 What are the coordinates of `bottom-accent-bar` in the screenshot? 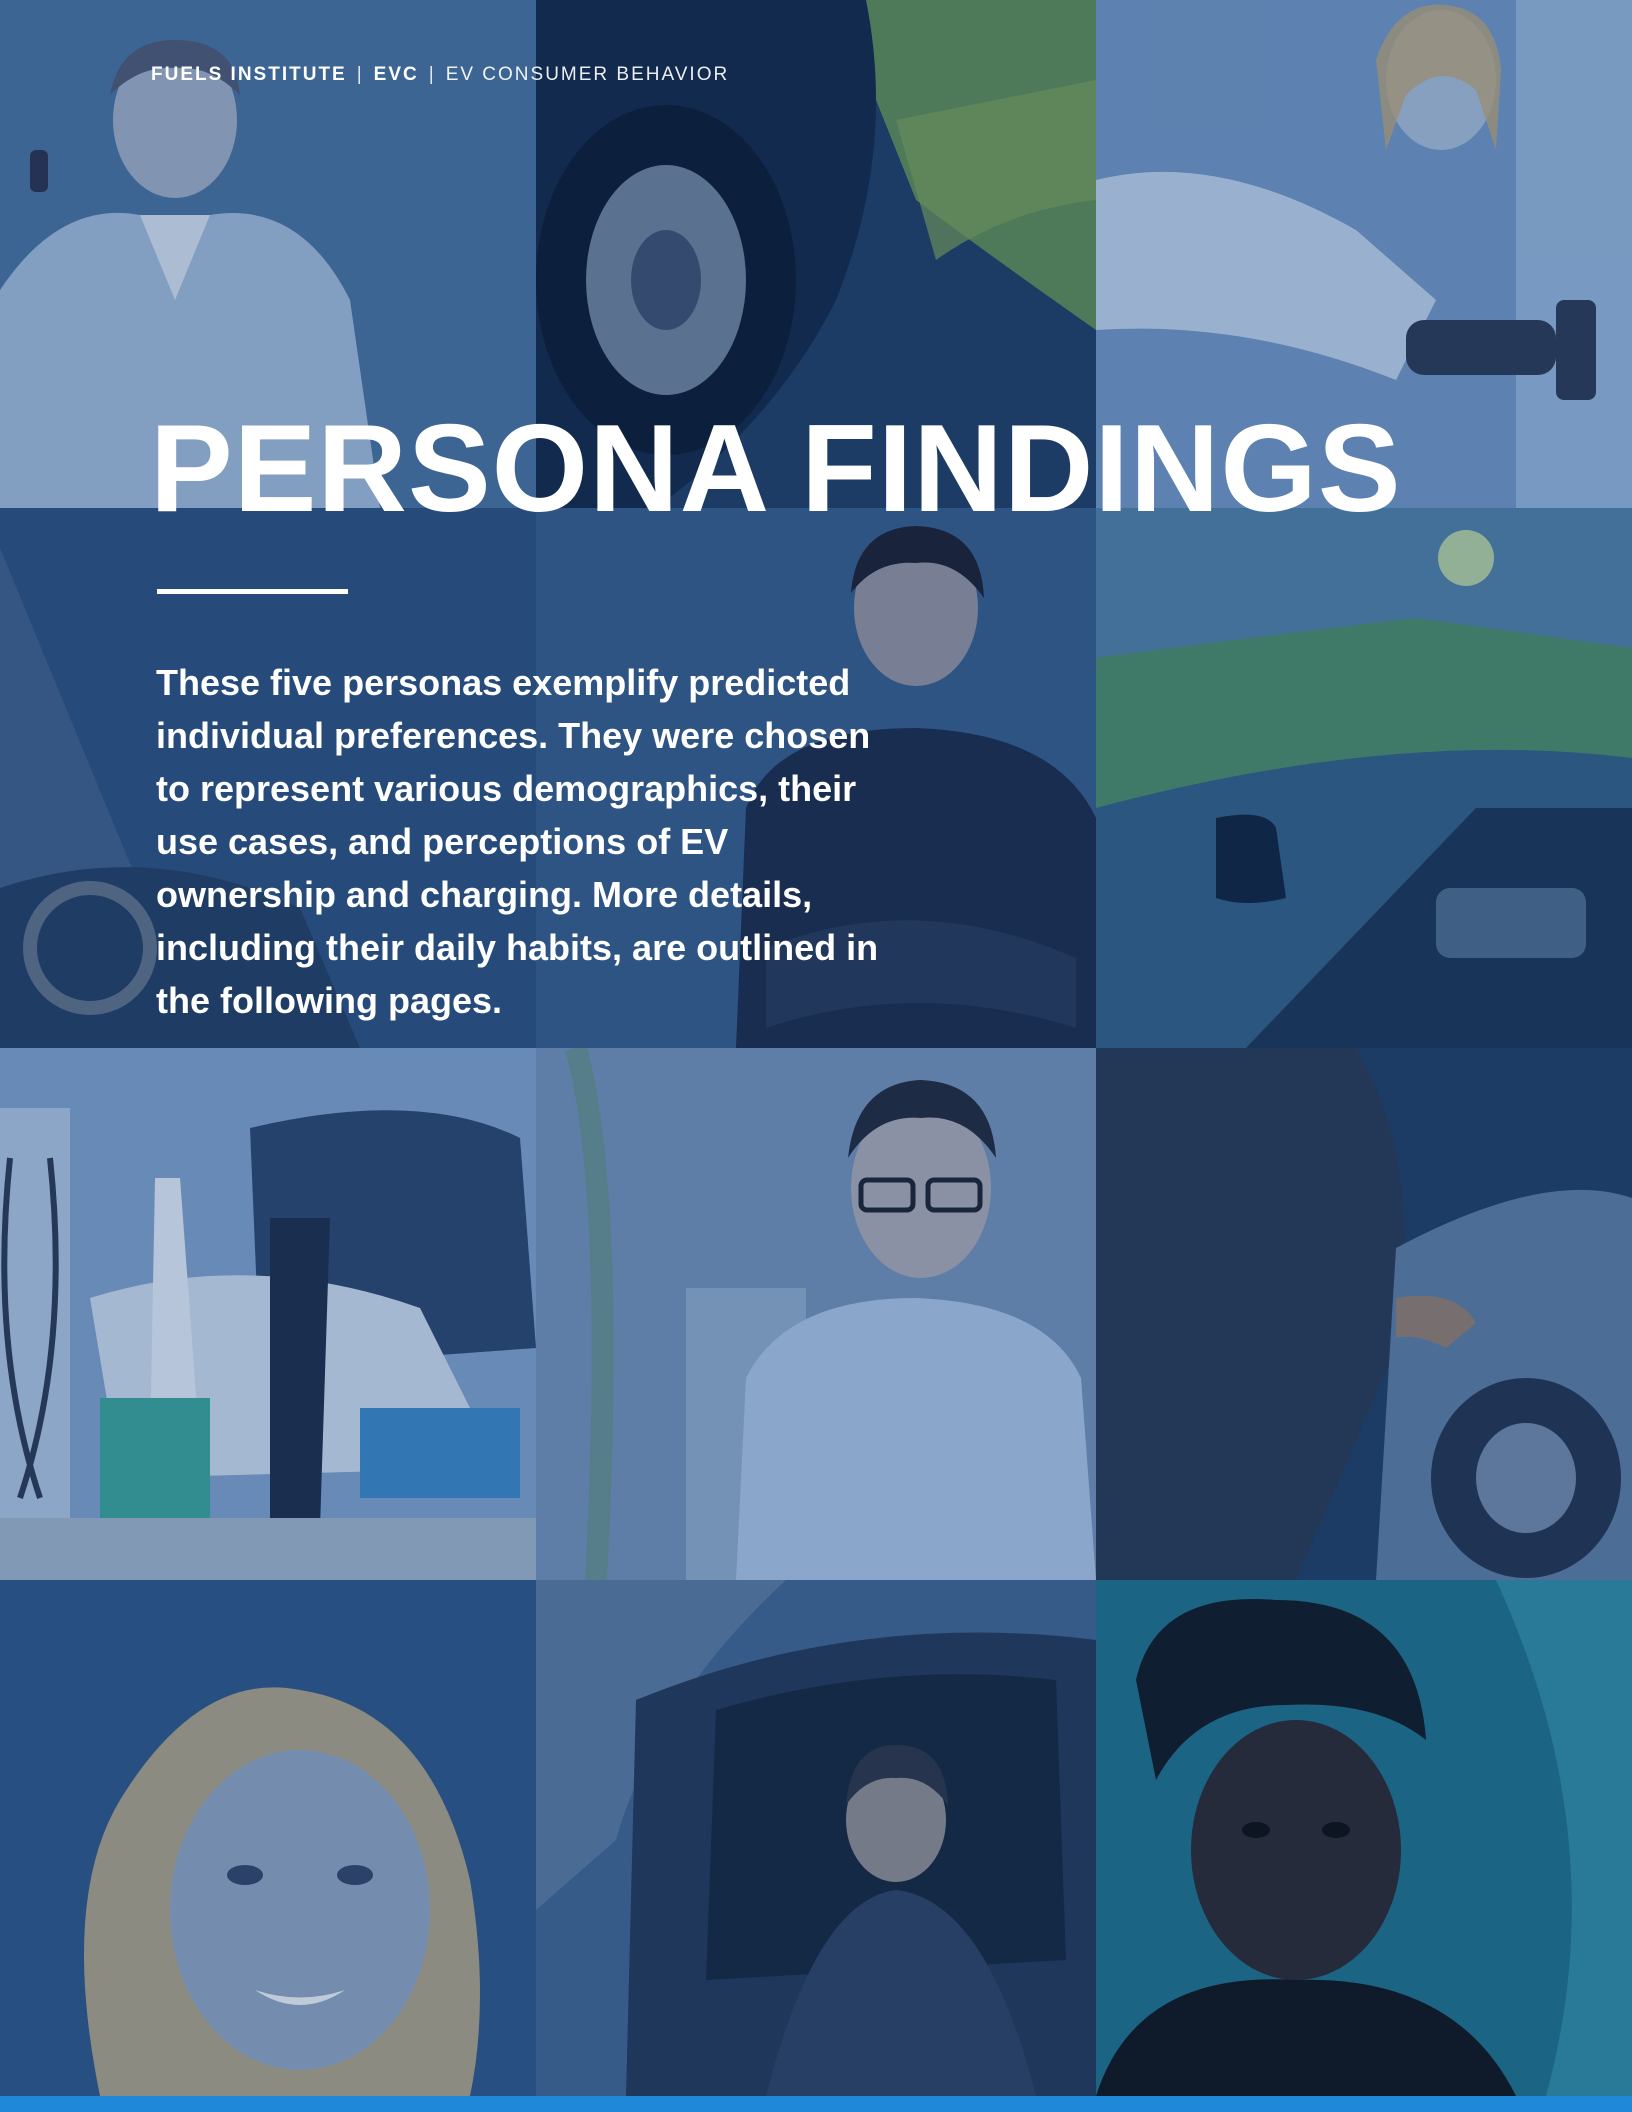 It's located at (816, 2104).